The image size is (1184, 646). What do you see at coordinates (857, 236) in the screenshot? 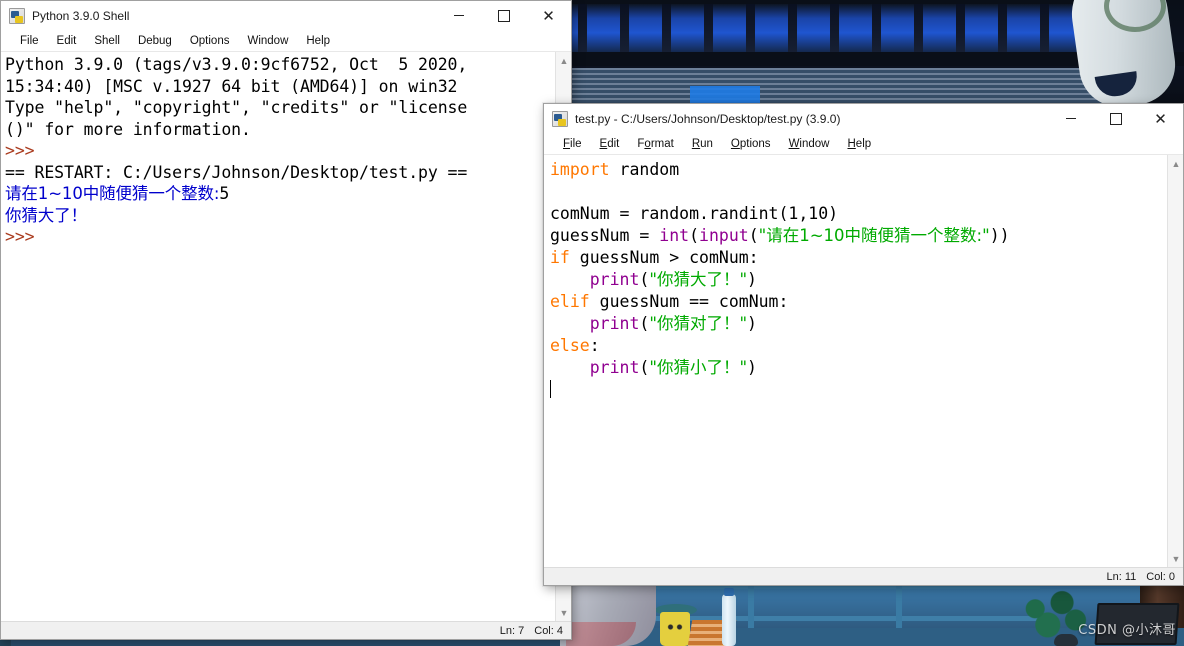
I see `editor-line: guessNum = int(input("请在1~10中随便猜一个整数:"))` at bounding box center [857, 236].